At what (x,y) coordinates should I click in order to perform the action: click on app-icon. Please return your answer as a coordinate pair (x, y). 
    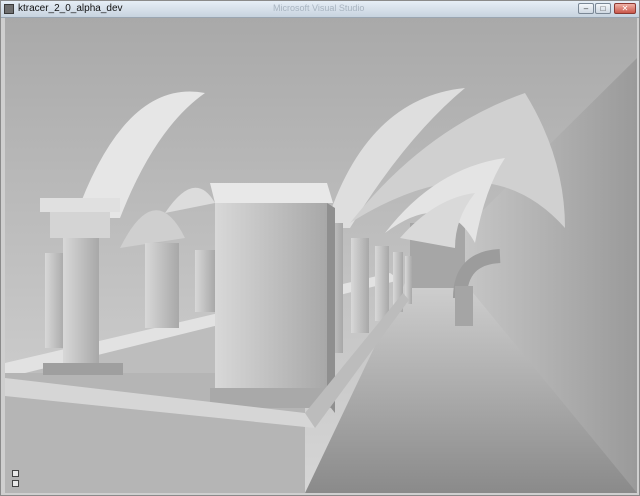
    Looking at the image, I should click on (9, 9).